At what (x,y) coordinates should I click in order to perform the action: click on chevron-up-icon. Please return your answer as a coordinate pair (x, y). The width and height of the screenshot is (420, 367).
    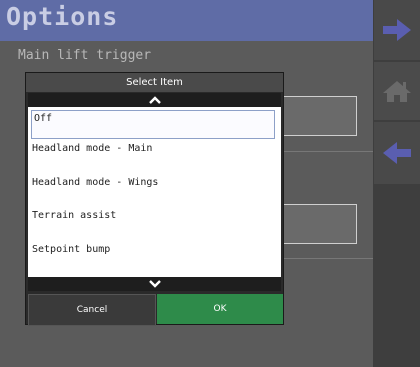
    Looking at the image, I should click on (154, 100).